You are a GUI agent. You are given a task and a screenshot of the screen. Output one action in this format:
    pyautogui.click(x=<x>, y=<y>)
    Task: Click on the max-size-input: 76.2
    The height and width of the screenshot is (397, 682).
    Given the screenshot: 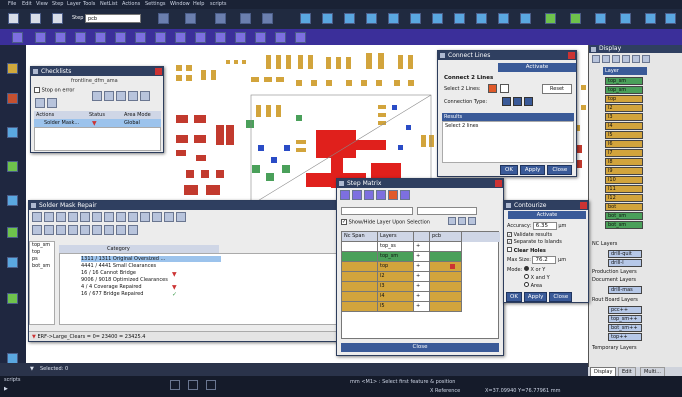 What is the action you would take?
    pyautogui.click(x=544, y=260)
    